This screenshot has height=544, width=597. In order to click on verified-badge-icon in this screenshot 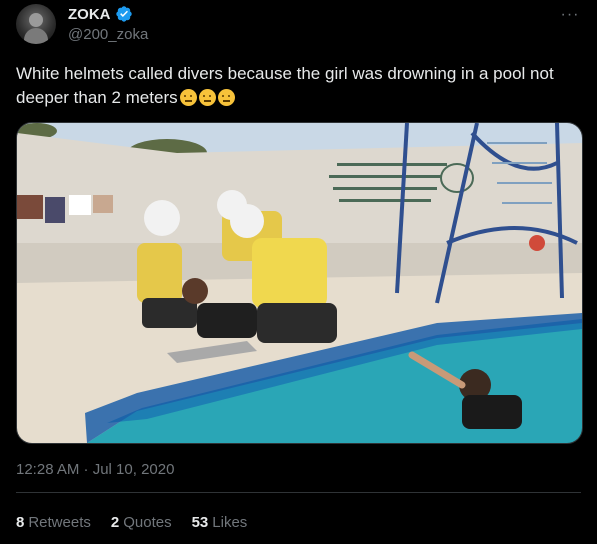, I will do `click(124, 14)`.